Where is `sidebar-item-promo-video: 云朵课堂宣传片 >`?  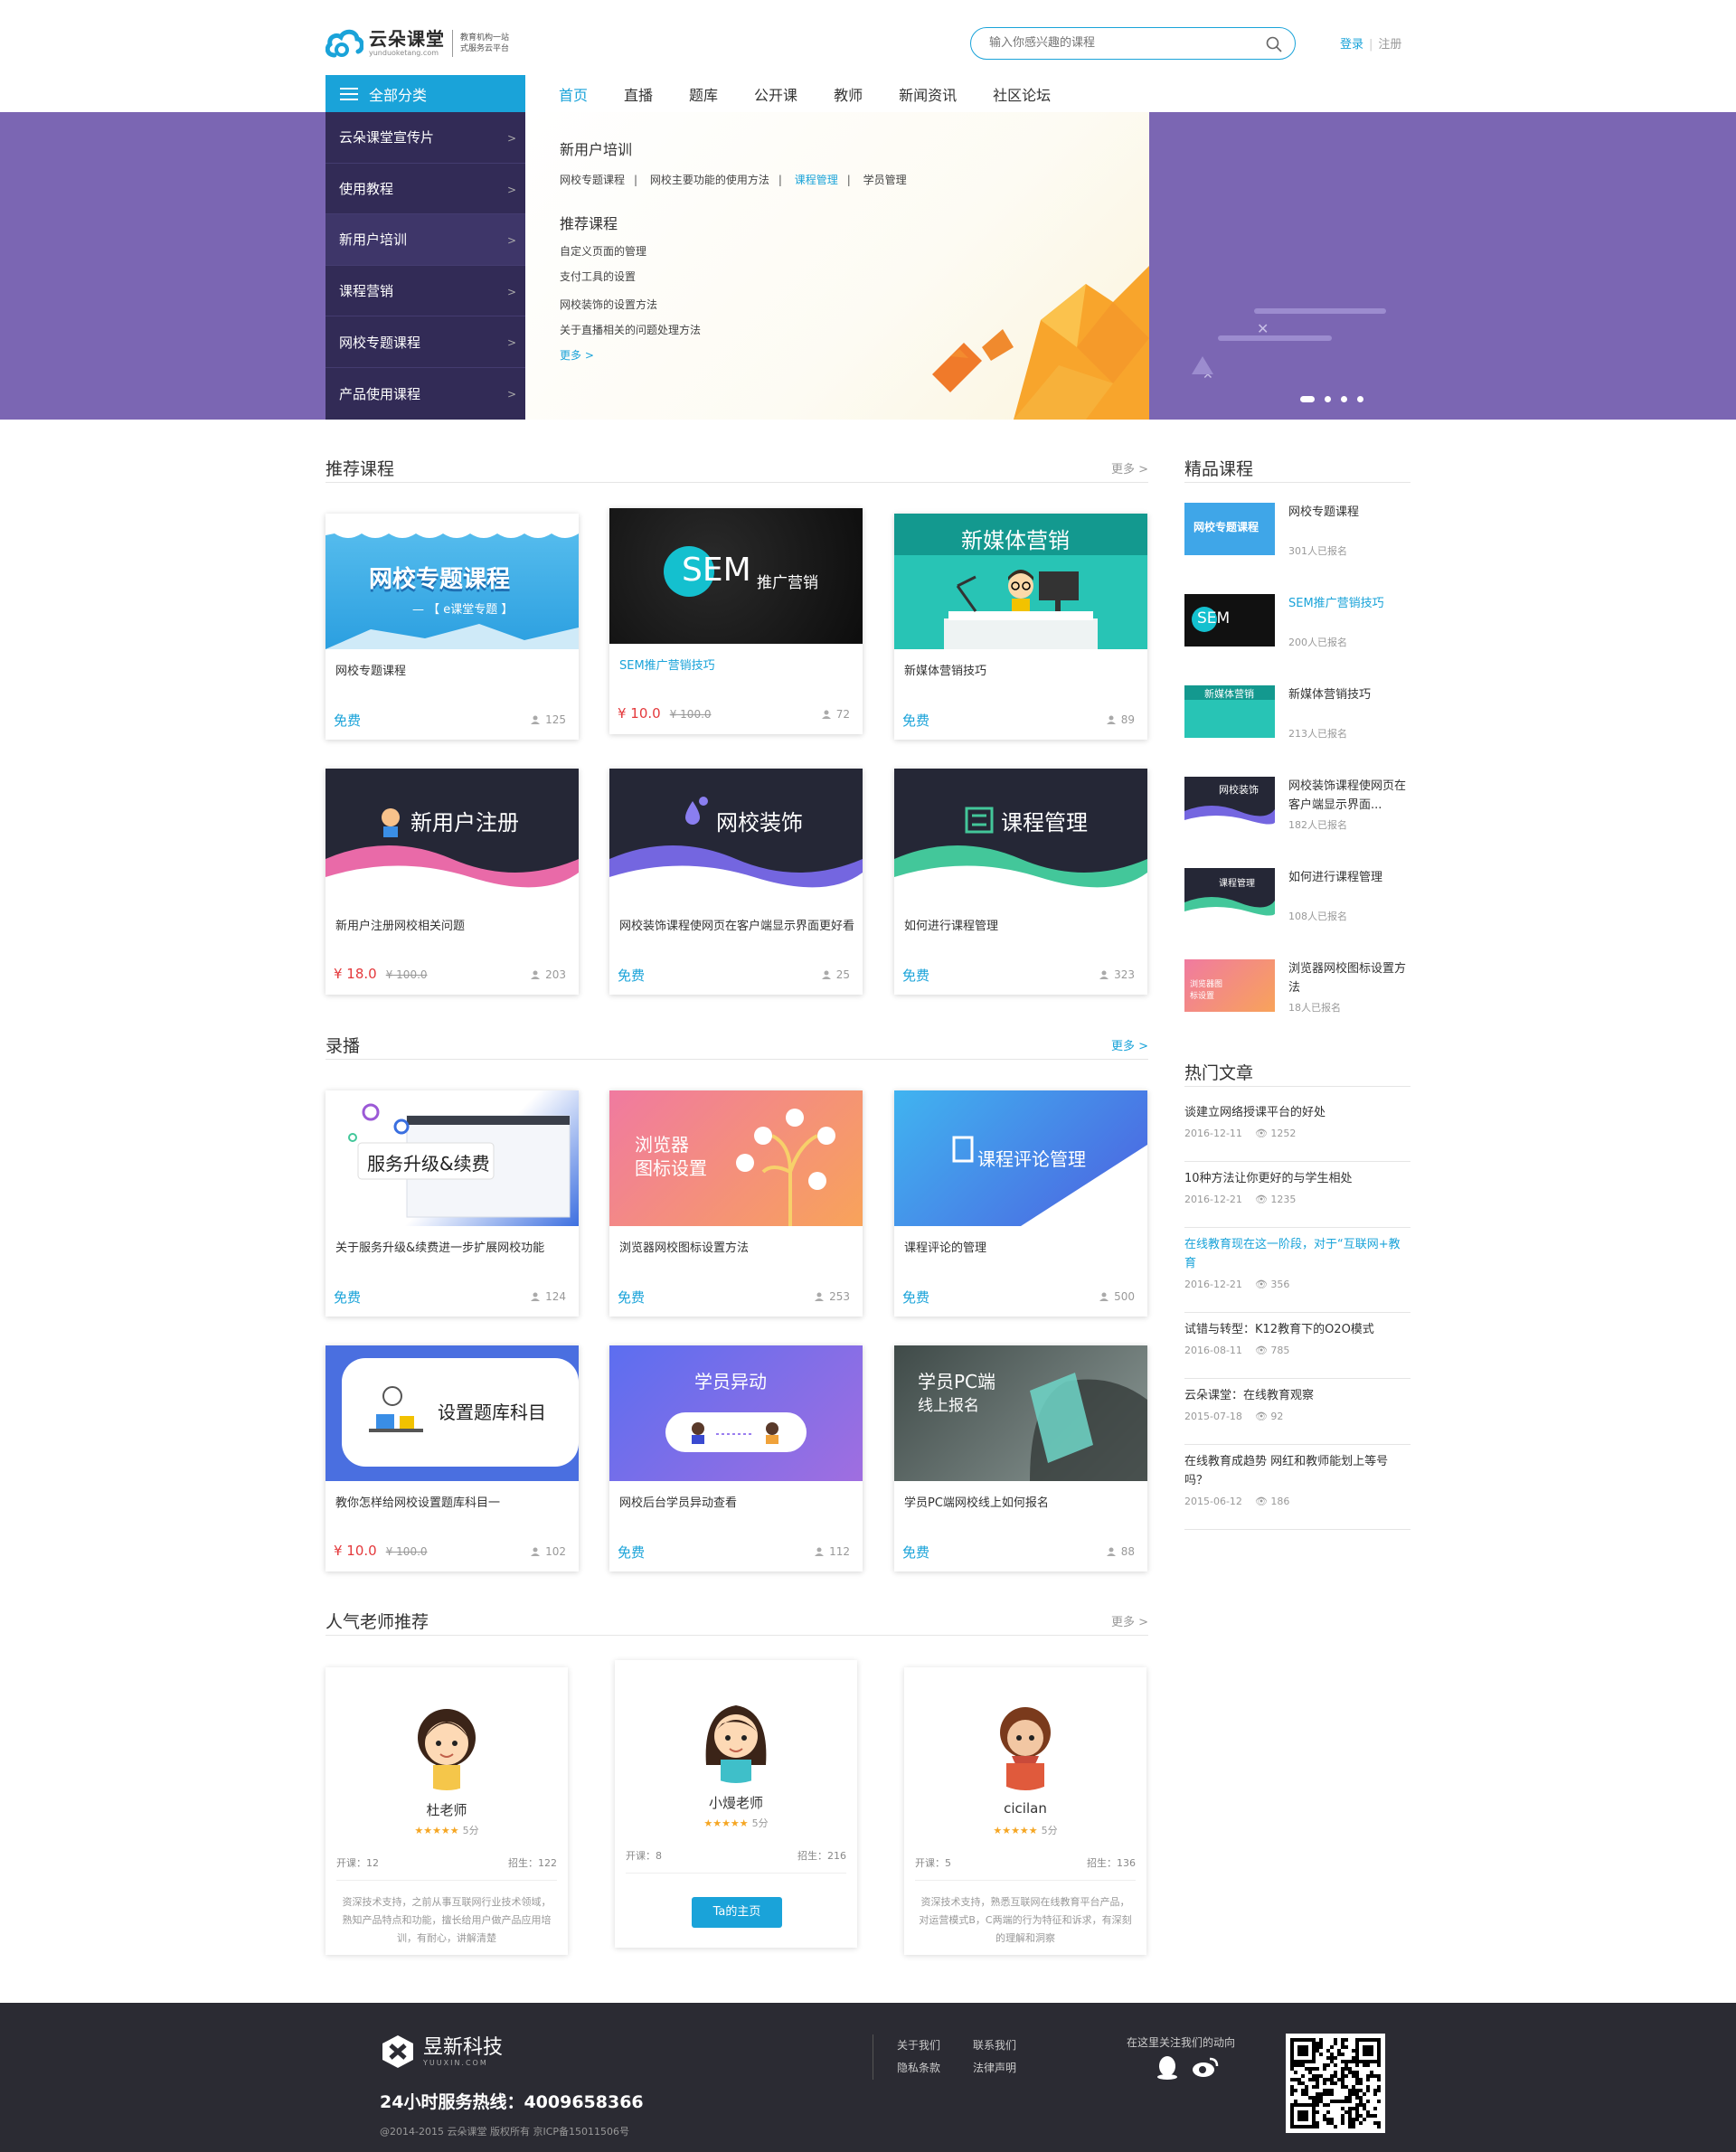
sidebar-item-promo-video: 云朵课堂宣传片 > is located at coordinates (426, 138).